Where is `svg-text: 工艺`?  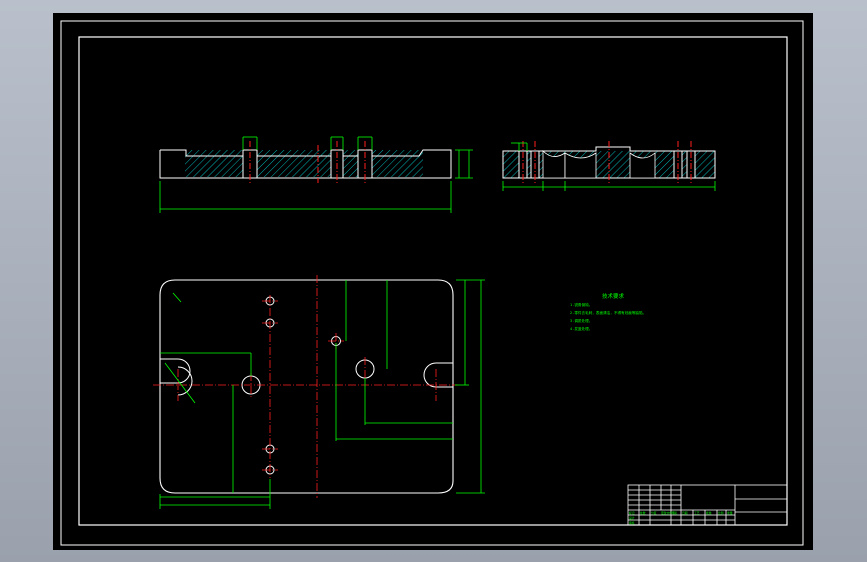 svg-text: 工艺 is located at coordinates (697, 513).